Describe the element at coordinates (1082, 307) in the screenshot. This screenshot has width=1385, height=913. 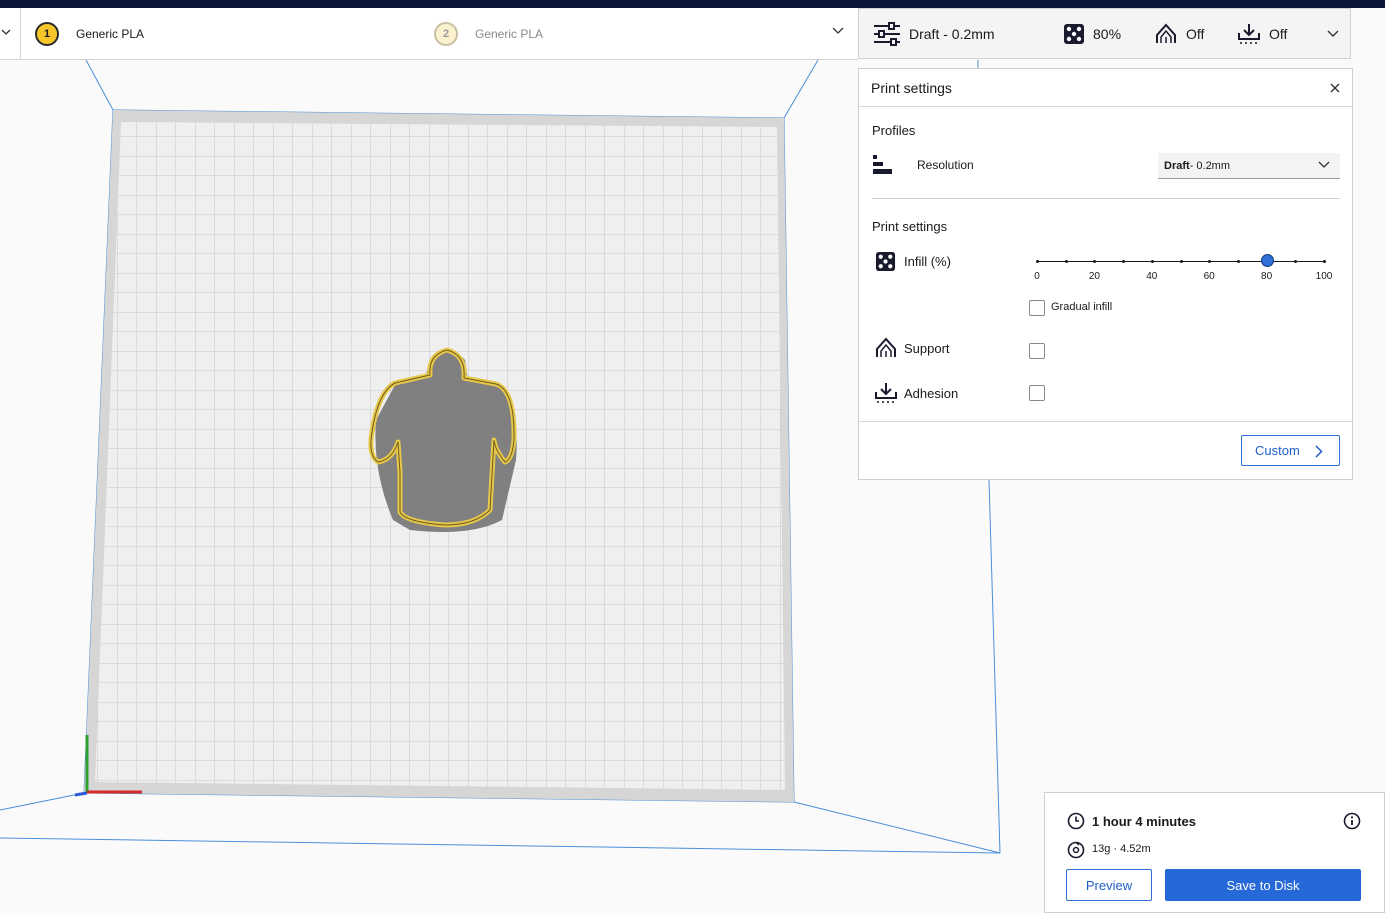
I see `gradual-infill-label: Gradual infill` at that location.